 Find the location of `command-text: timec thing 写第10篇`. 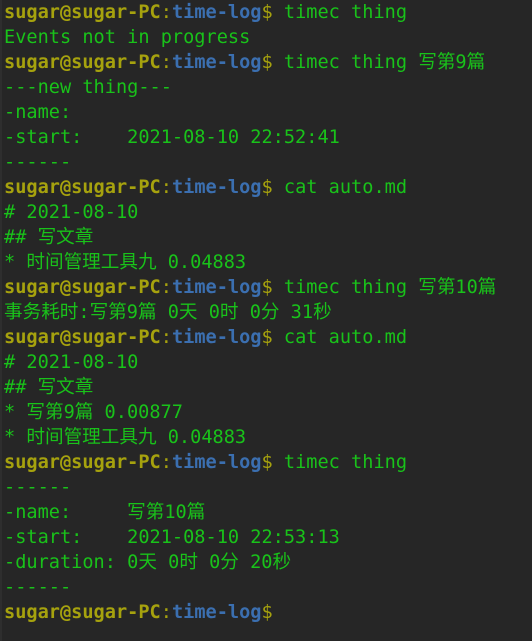

command-text: timec thing 写第10篇 is located at coordinates (390, 287).